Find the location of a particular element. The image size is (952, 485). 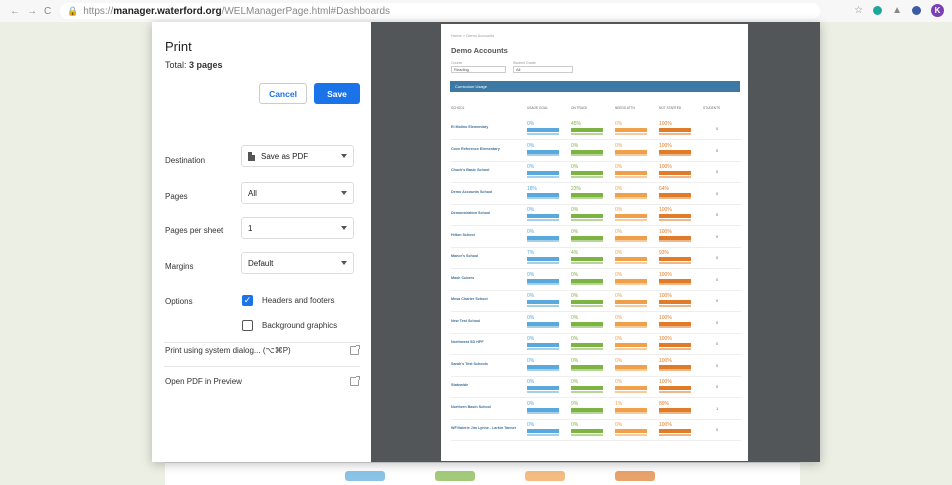

margins-select: Default is located at coordinates (297, 263).